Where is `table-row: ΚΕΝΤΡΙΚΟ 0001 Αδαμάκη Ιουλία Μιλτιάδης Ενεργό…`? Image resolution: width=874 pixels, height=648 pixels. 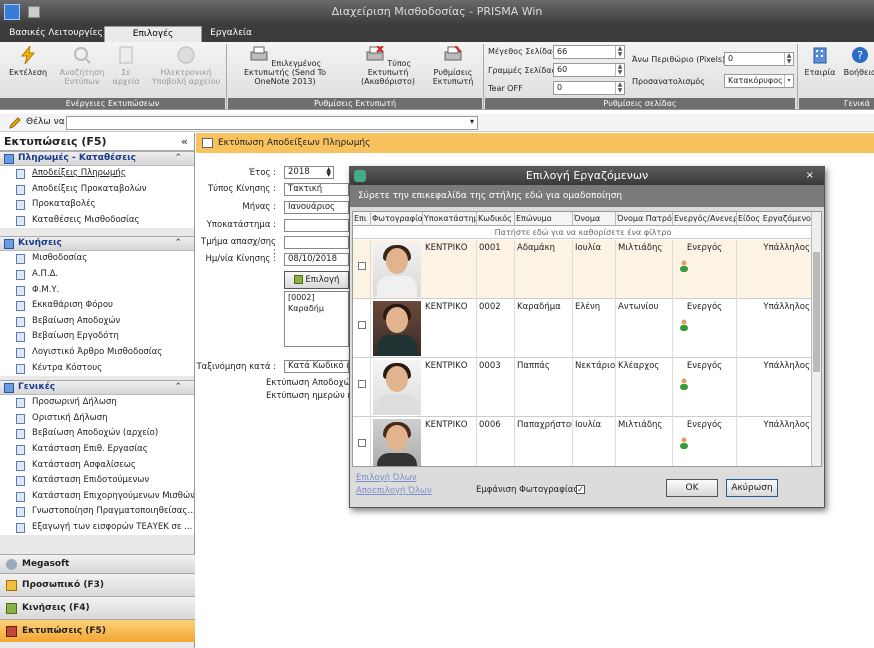
table-row: ΚΕΝΤΡΙΚΟ 0001 Αδαμάκη Ιουλία Μιλτιάδης Ενεργό… is located at coordinates (583, 269).